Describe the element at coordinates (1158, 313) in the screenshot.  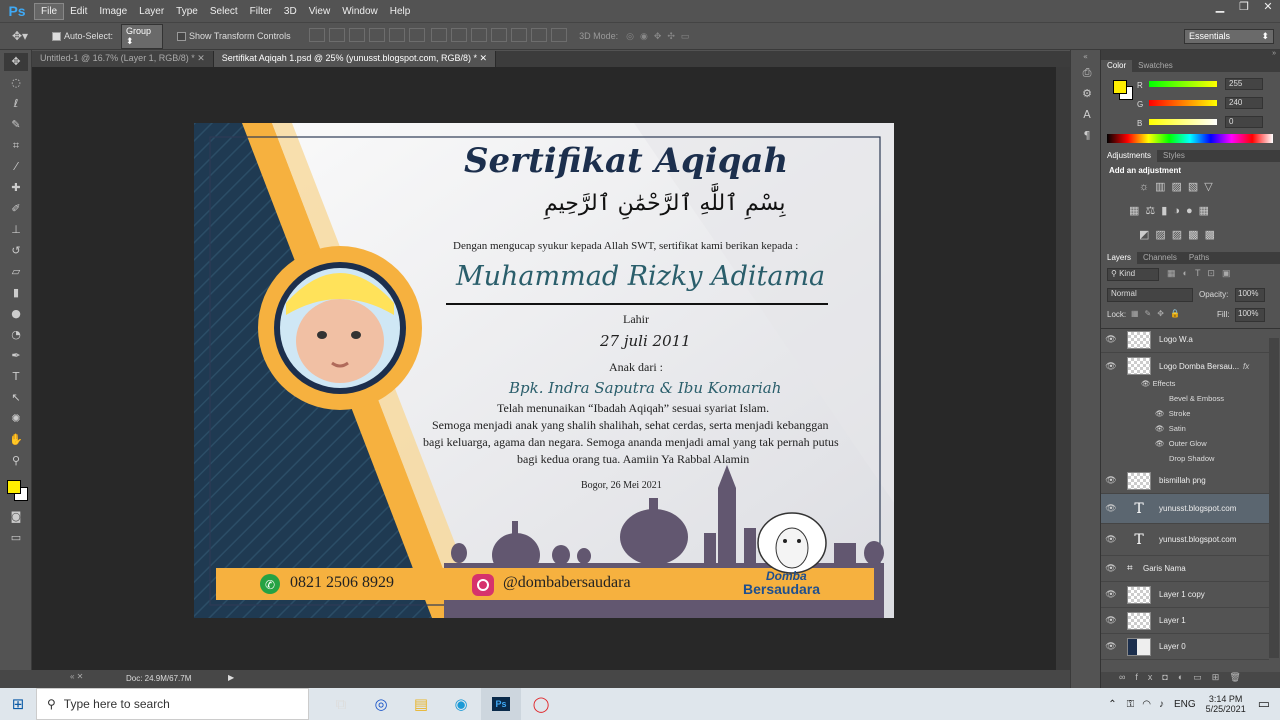
I see `lock-icons: ▦✎✥🔒` at that location.